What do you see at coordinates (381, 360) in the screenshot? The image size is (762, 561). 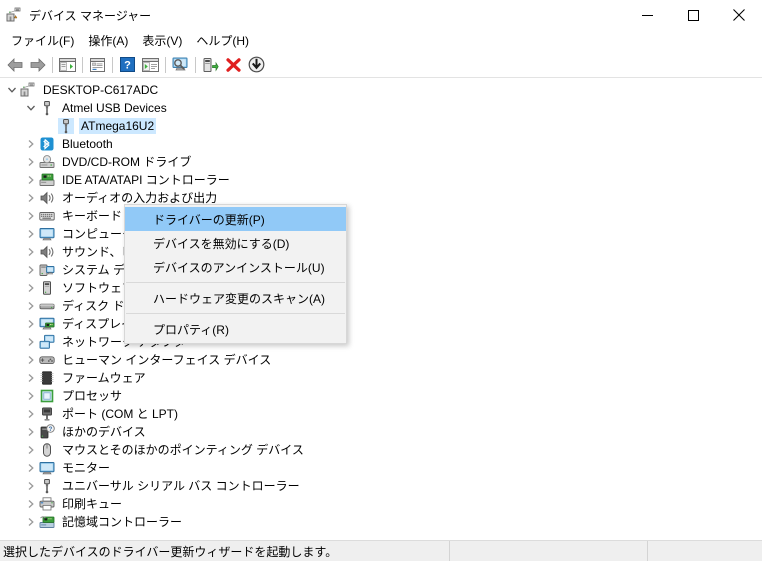 I see `tree-node-human-interface-devices: ヒューマン インターフェイス デバイス` at bounding box center [381, 360].